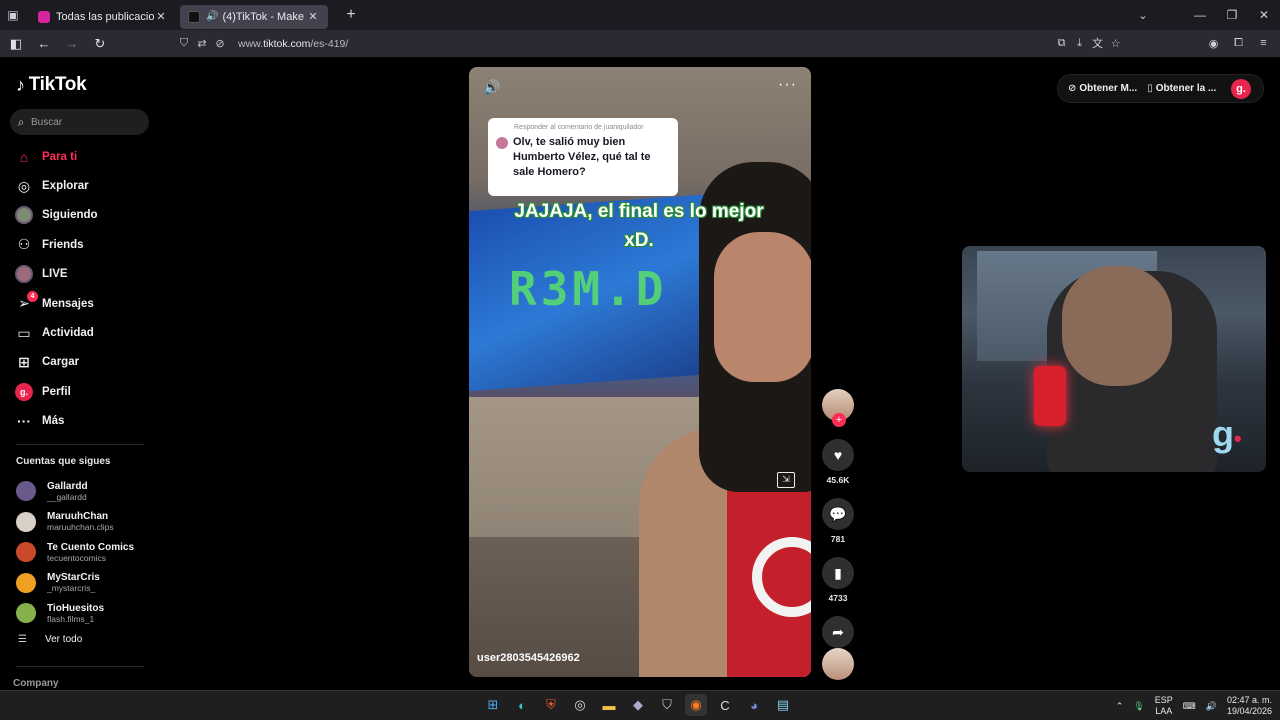 The height and width of the screenshot is (720, 1280). Describe the element at coordinates (1249, 706) in the screenshot. I see `clock: 02:47 a. m. 19/04/2026` at that location.